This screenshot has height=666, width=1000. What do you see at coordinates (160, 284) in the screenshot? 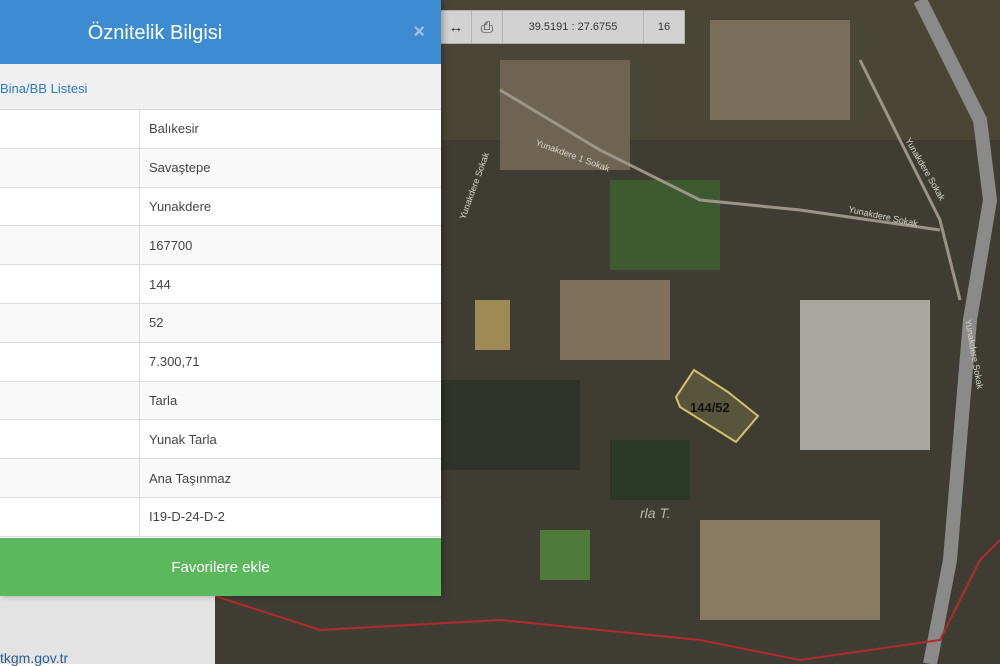
I see `row-value: 144` at bounding box center [160, 284].